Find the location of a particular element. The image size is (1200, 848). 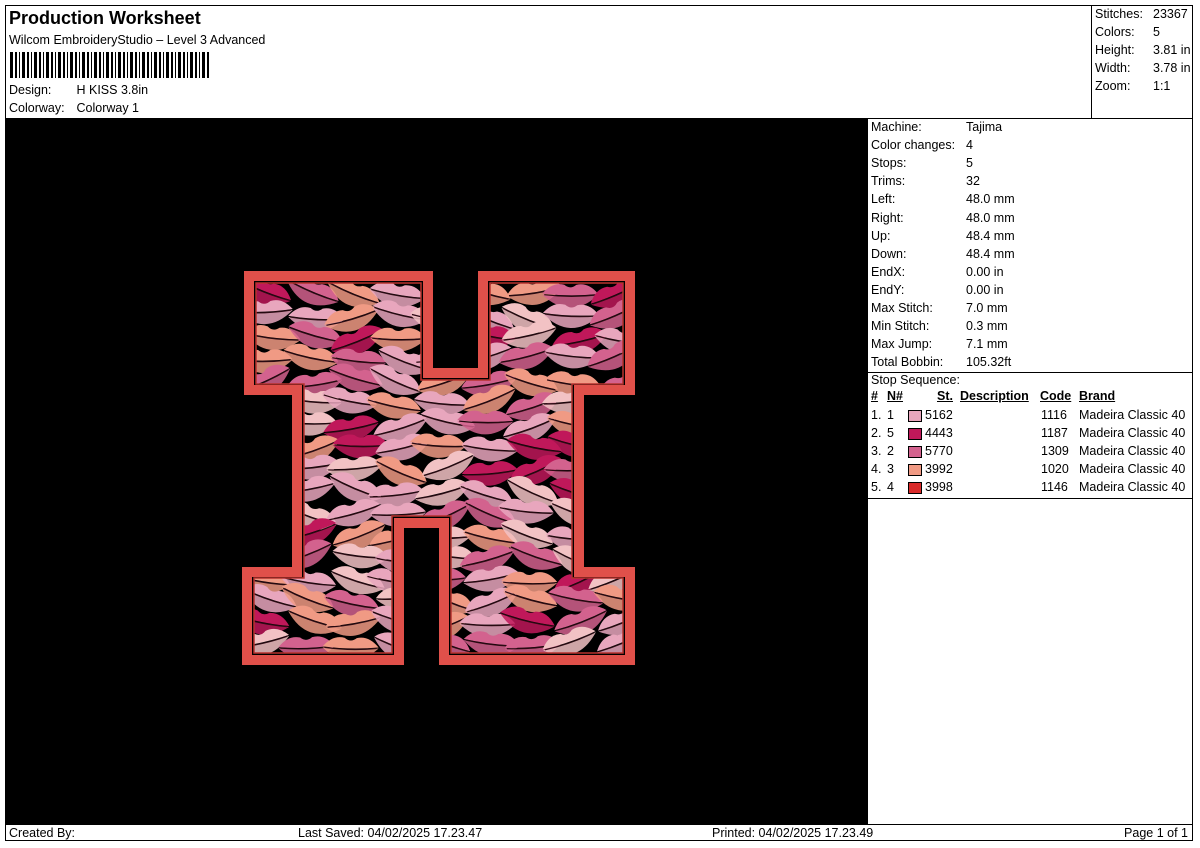

machine-info-value: 7.1 mm is located at coordinates (987, 344).